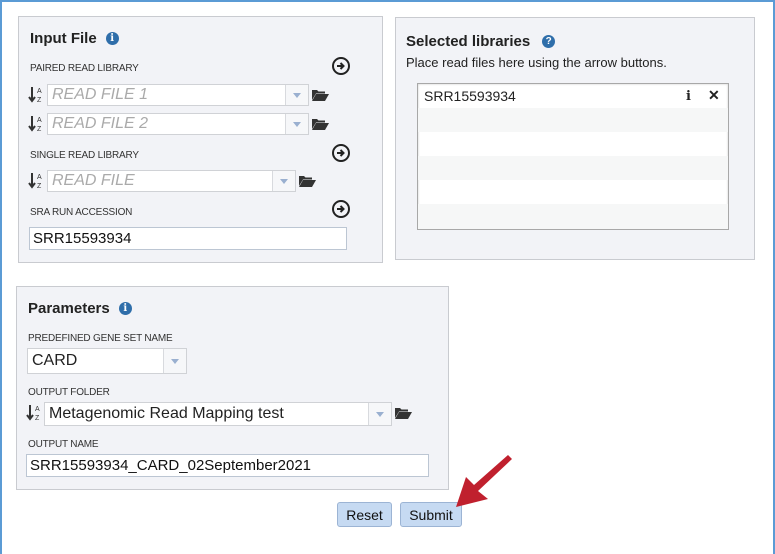  Describe the element at coordinates (69, 392) in the screenshot. I see `output-folder-label: OUTPUT FOLDER` at that location.